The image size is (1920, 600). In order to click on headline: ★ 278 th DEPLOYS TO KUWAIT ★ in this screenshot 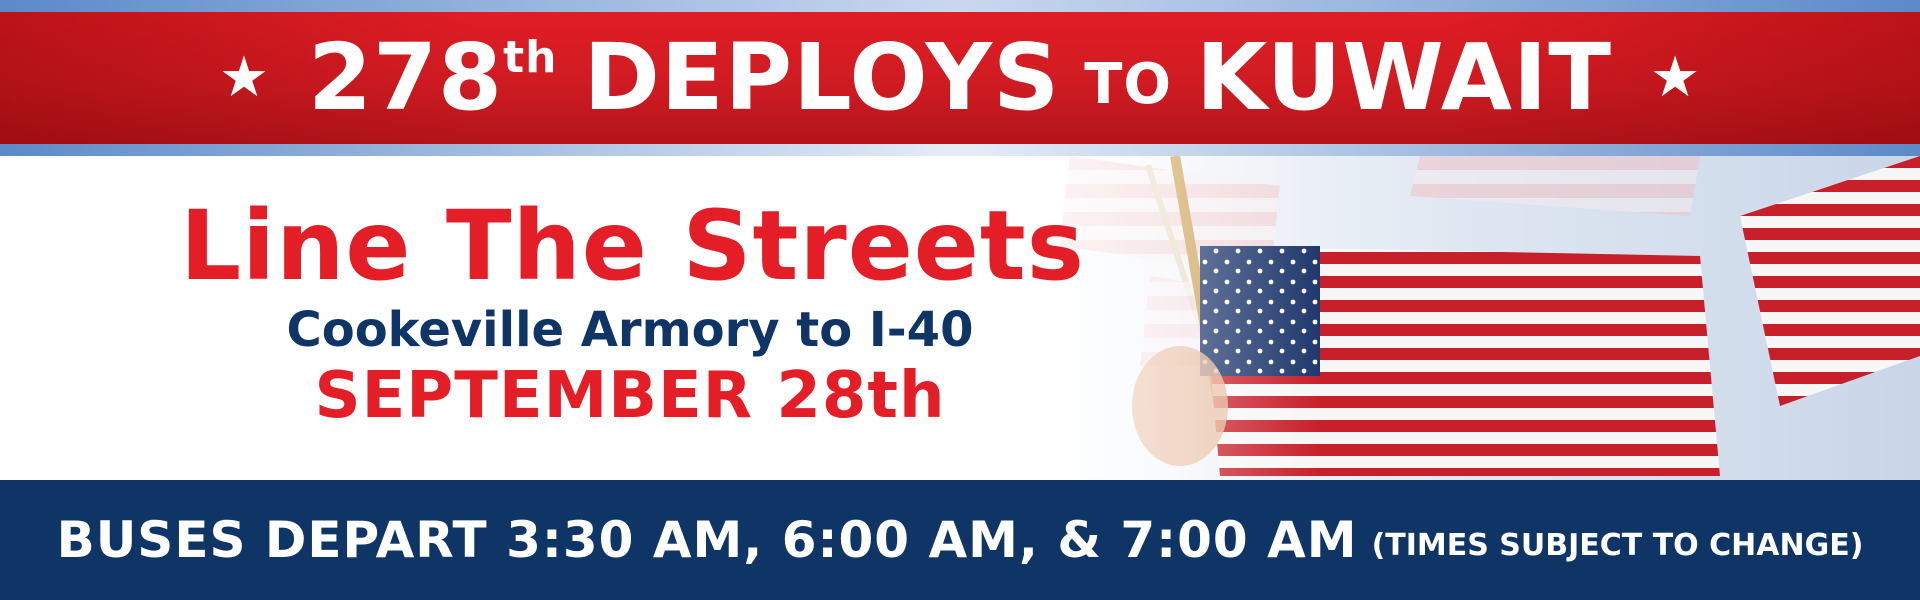, I will do `click(960, 78)`.